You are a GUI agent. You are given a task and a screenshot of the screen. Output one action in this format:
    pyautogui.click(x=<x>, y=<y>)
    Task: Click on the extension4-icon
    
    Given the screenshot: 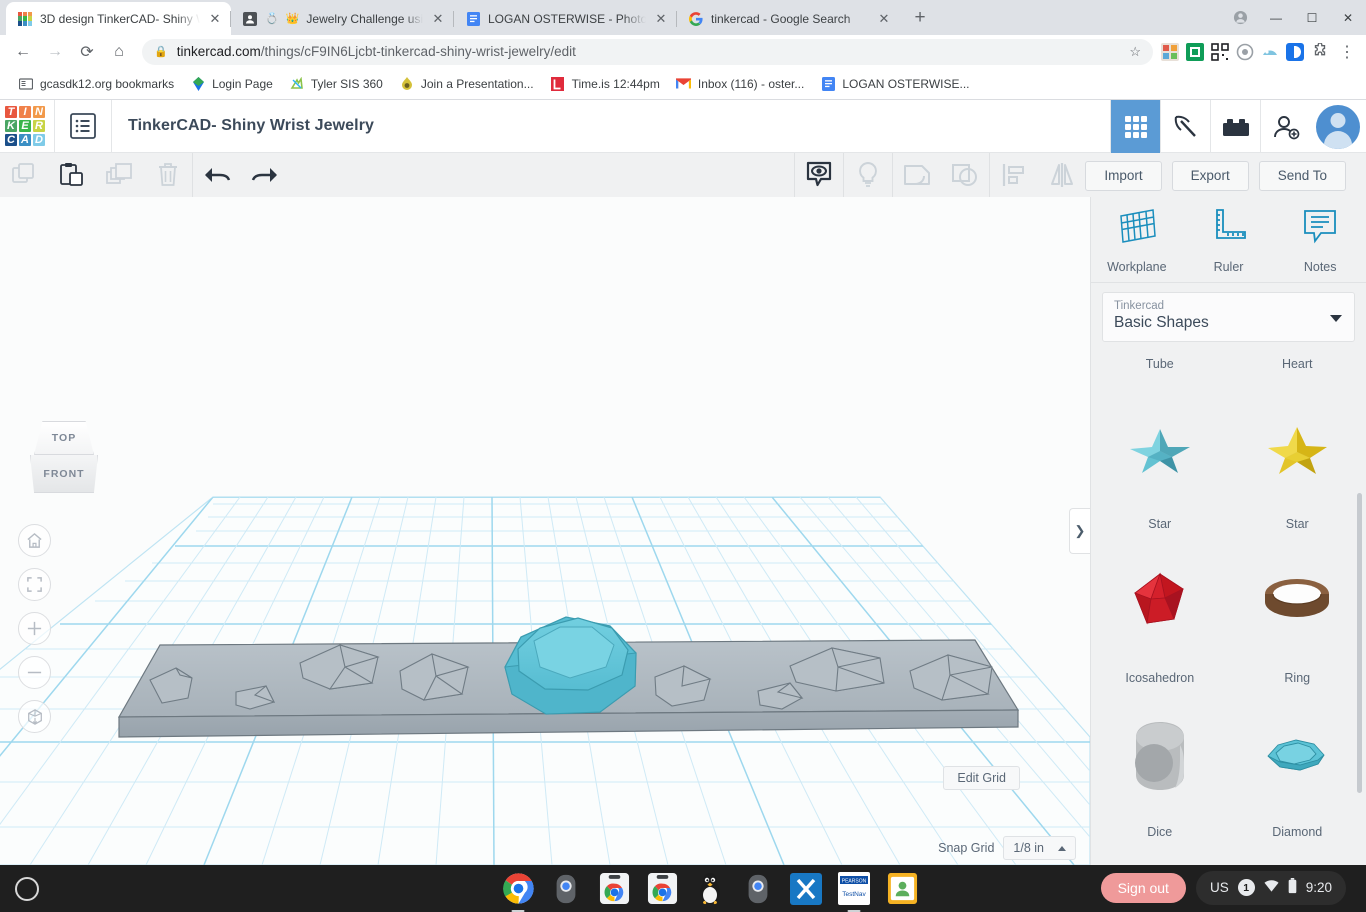 What is the action you would take?
    pyautogui.click(x=1270, y=52)
    